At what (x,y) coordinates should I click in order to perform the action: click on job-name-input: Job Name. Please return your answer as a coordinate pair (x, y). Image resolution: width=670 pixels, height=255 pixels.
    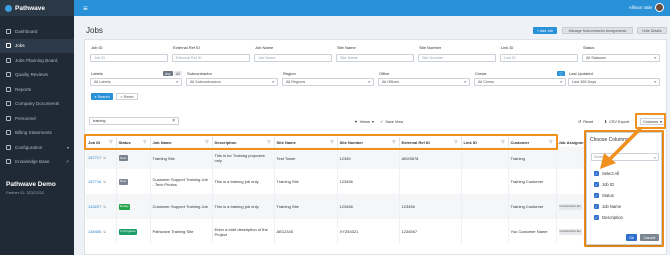
    Looking at the image, I should click on (293, 58).